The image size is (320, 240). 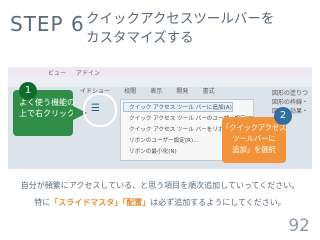 What do you see at coordinates (218, 202) in the screenshot?
I see `body-text-2-post: は必ず追加するようにしてください。` at bounding box center [218, 202].